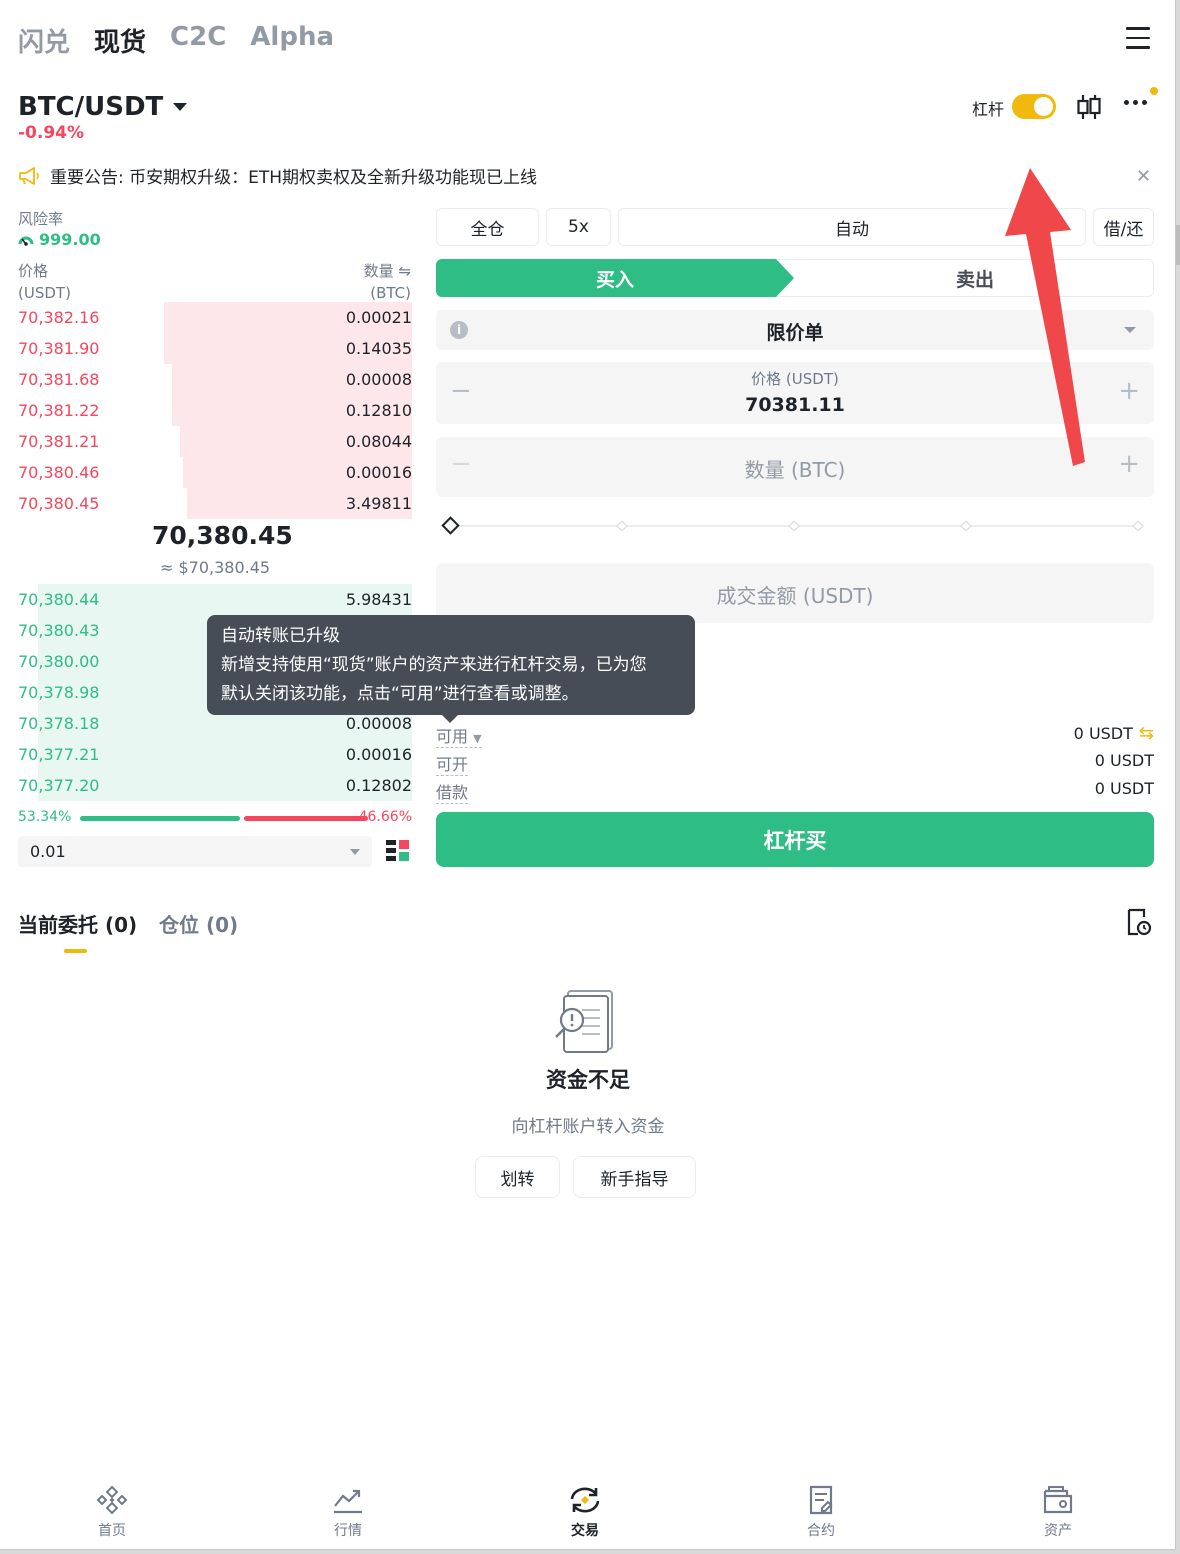 The image size is (1180, 1554). I want to click on leverage-buy-button: 杠杆买, so click(795, 839).